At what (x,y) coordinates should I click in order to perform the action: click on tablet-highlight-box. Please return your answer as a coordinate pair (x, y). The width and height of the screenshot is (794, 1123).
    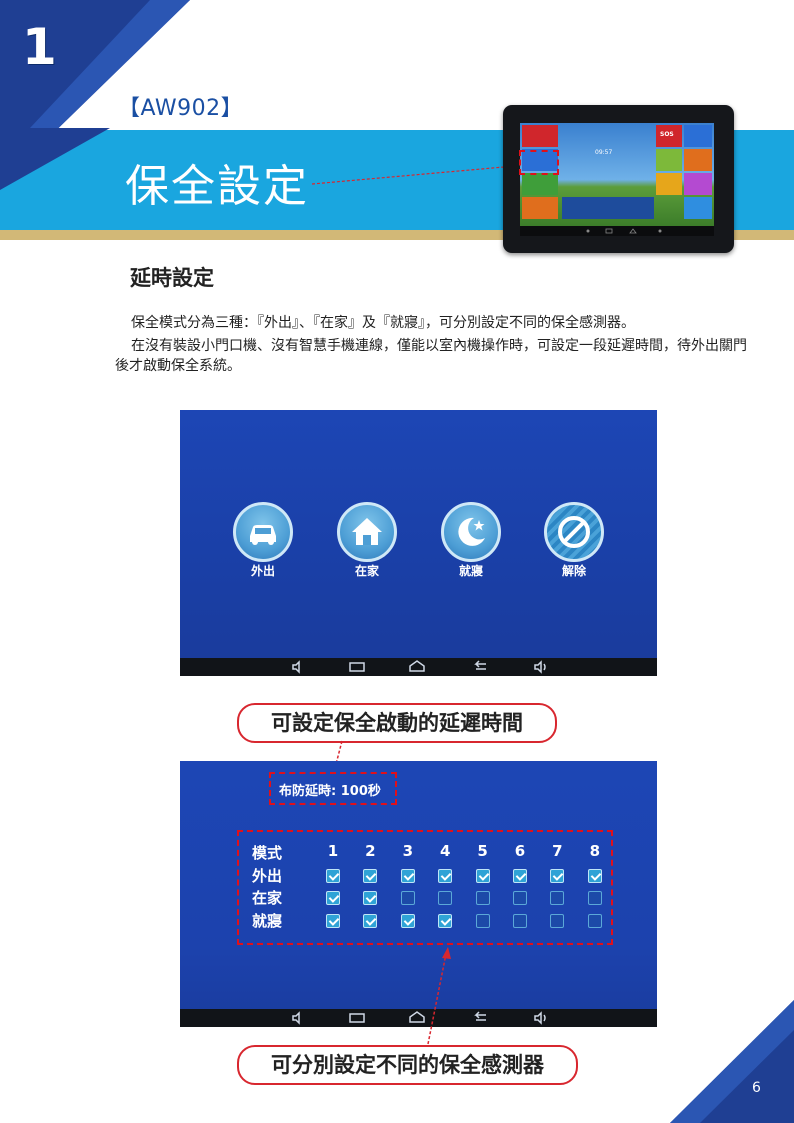
    Looking at the image, I should click on (539, 162).